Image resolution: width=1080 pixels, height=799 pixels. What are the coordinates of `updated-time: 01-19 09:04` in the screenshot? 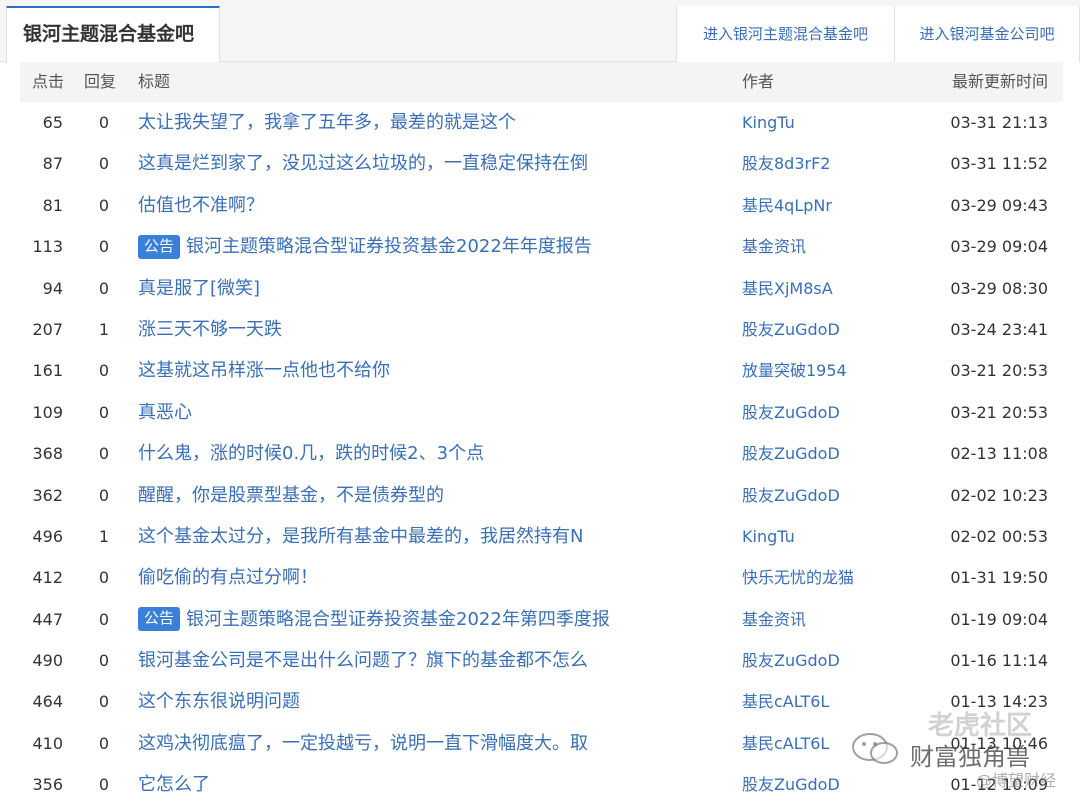 It's located at (999, 619).